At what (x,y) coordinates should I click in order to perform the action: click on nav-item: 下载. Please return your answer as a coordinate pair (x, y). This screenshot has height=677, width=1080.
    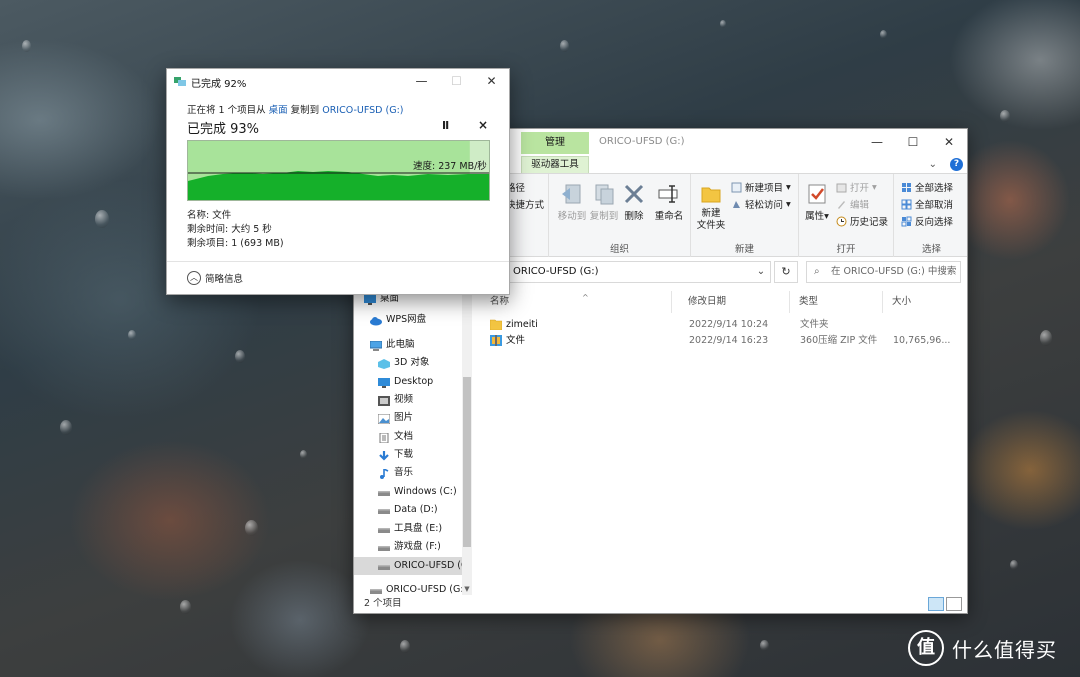
    Looking at the image, I should click on (408, 455).